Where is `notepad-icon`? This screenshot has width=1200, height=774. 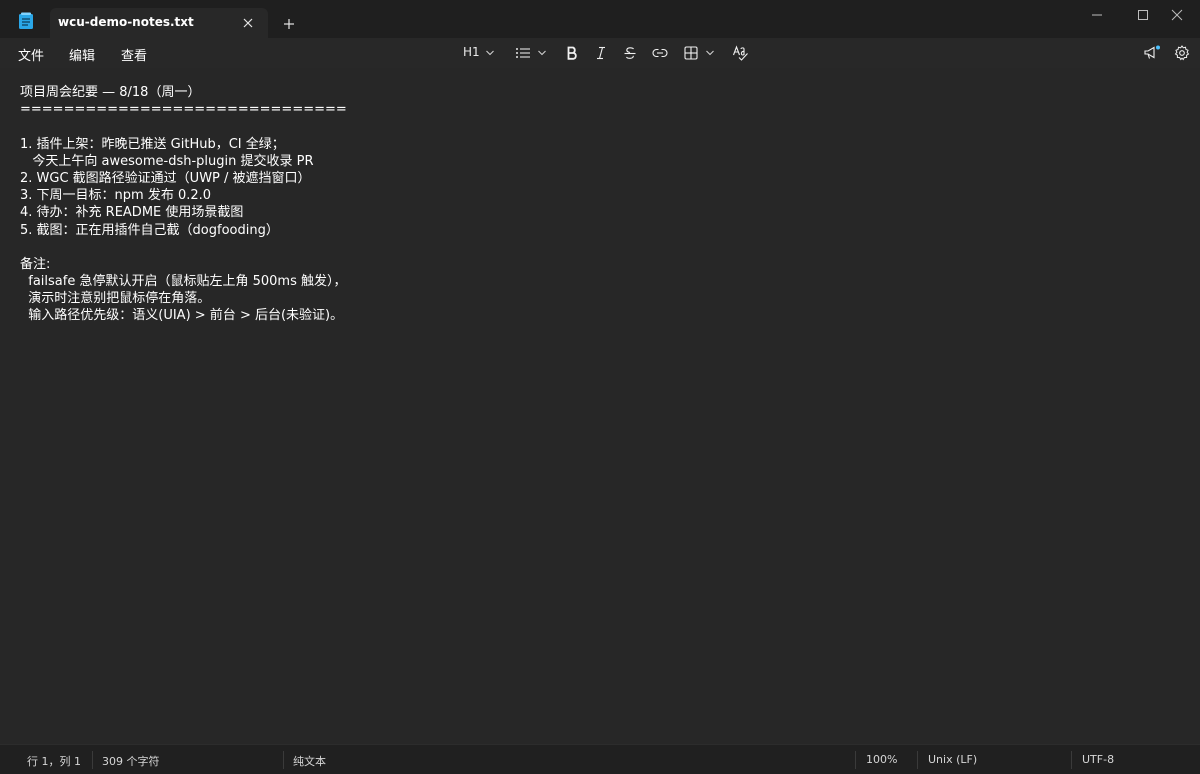 notepad-icon is located at coordinates (26, 21).